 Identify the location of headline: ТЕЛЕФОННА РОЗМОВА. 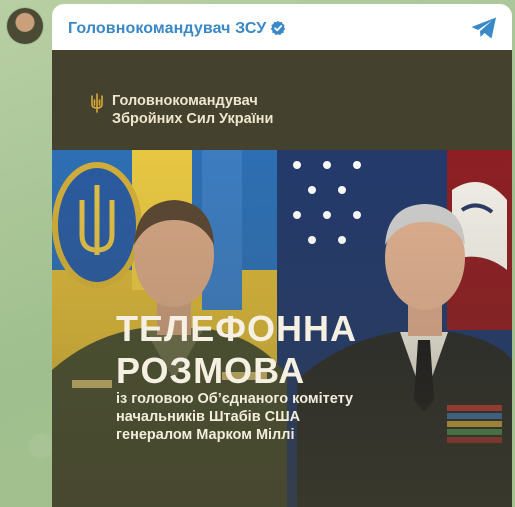
(236, 350).